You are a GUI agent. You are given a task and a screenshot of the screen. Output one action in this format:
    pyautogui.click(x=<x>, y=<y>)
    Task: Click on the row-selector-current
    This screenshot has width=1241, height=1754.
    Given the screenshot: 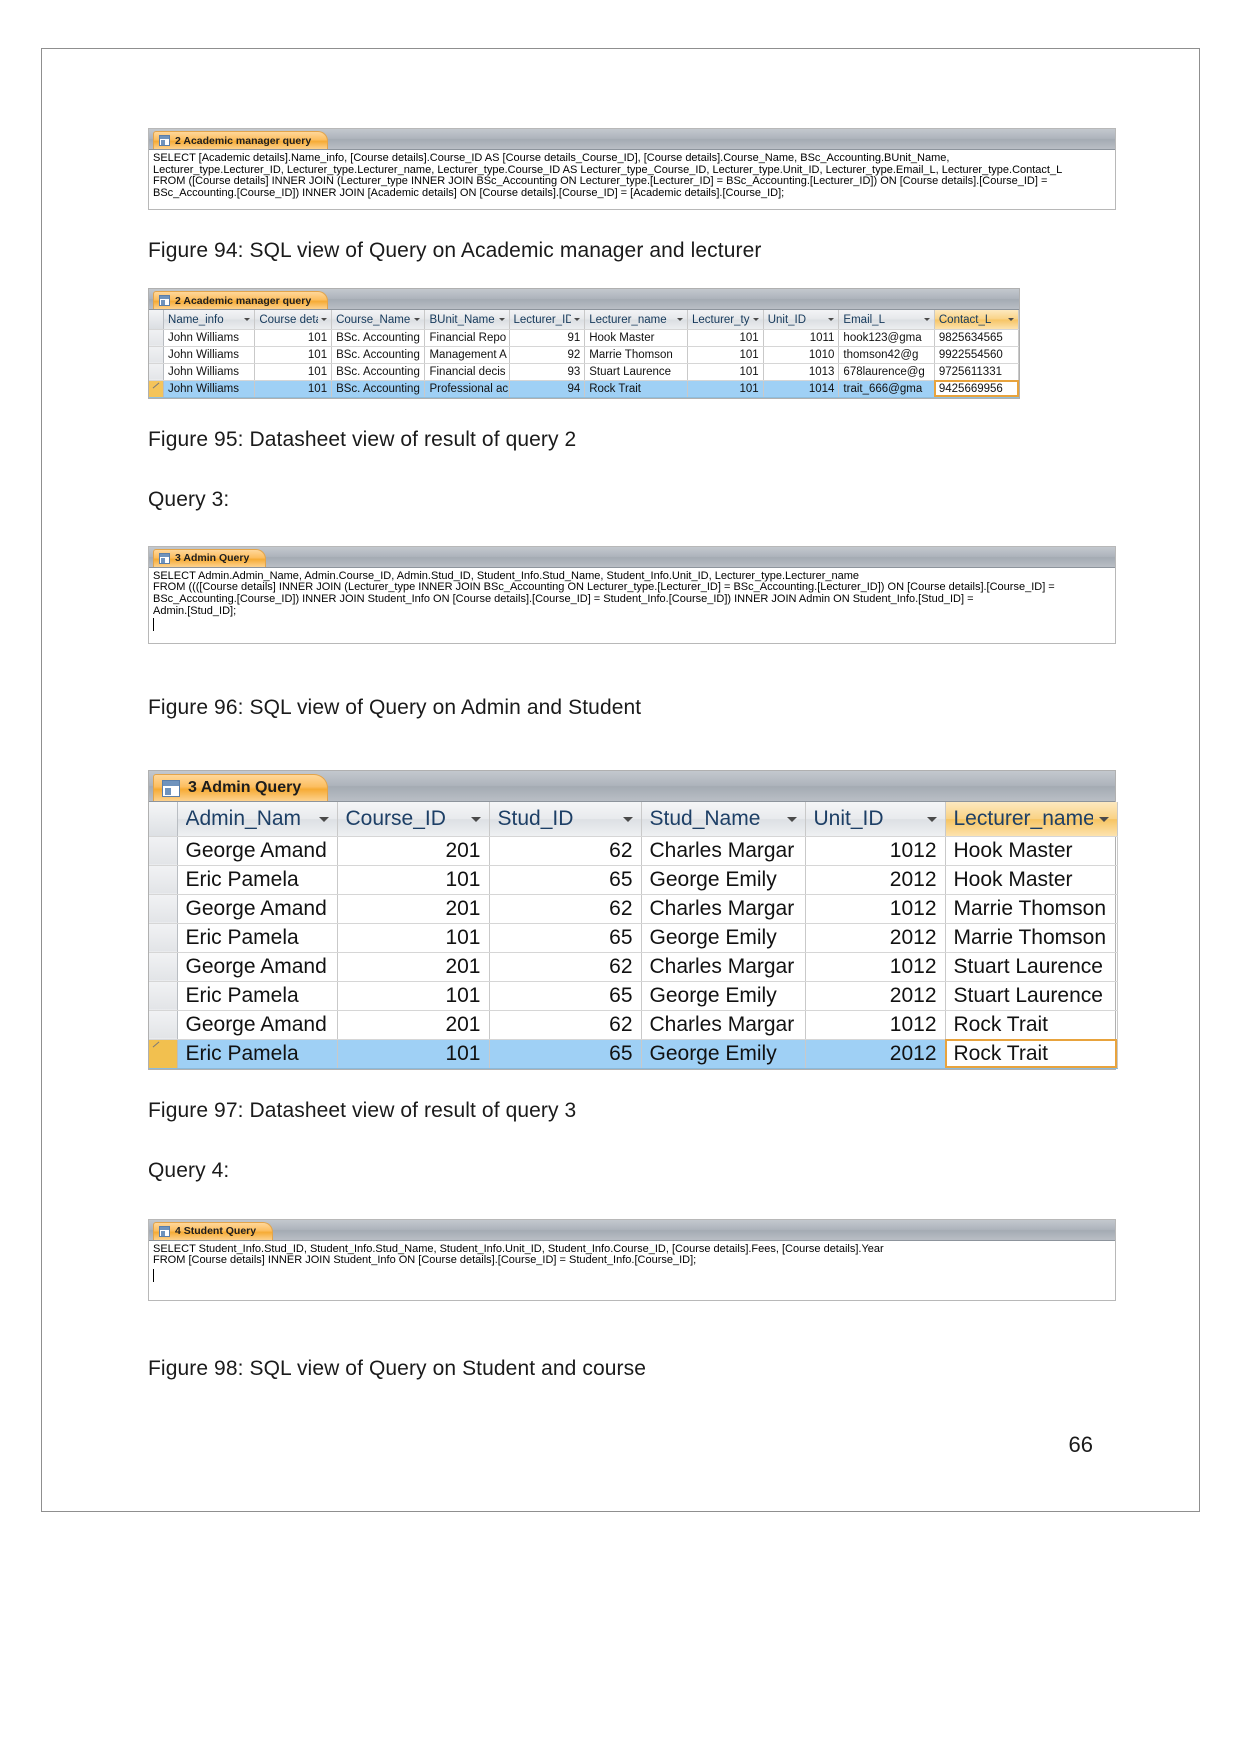 What is the action you would take?
    pyautogui.click(x=163, y=1054)
    